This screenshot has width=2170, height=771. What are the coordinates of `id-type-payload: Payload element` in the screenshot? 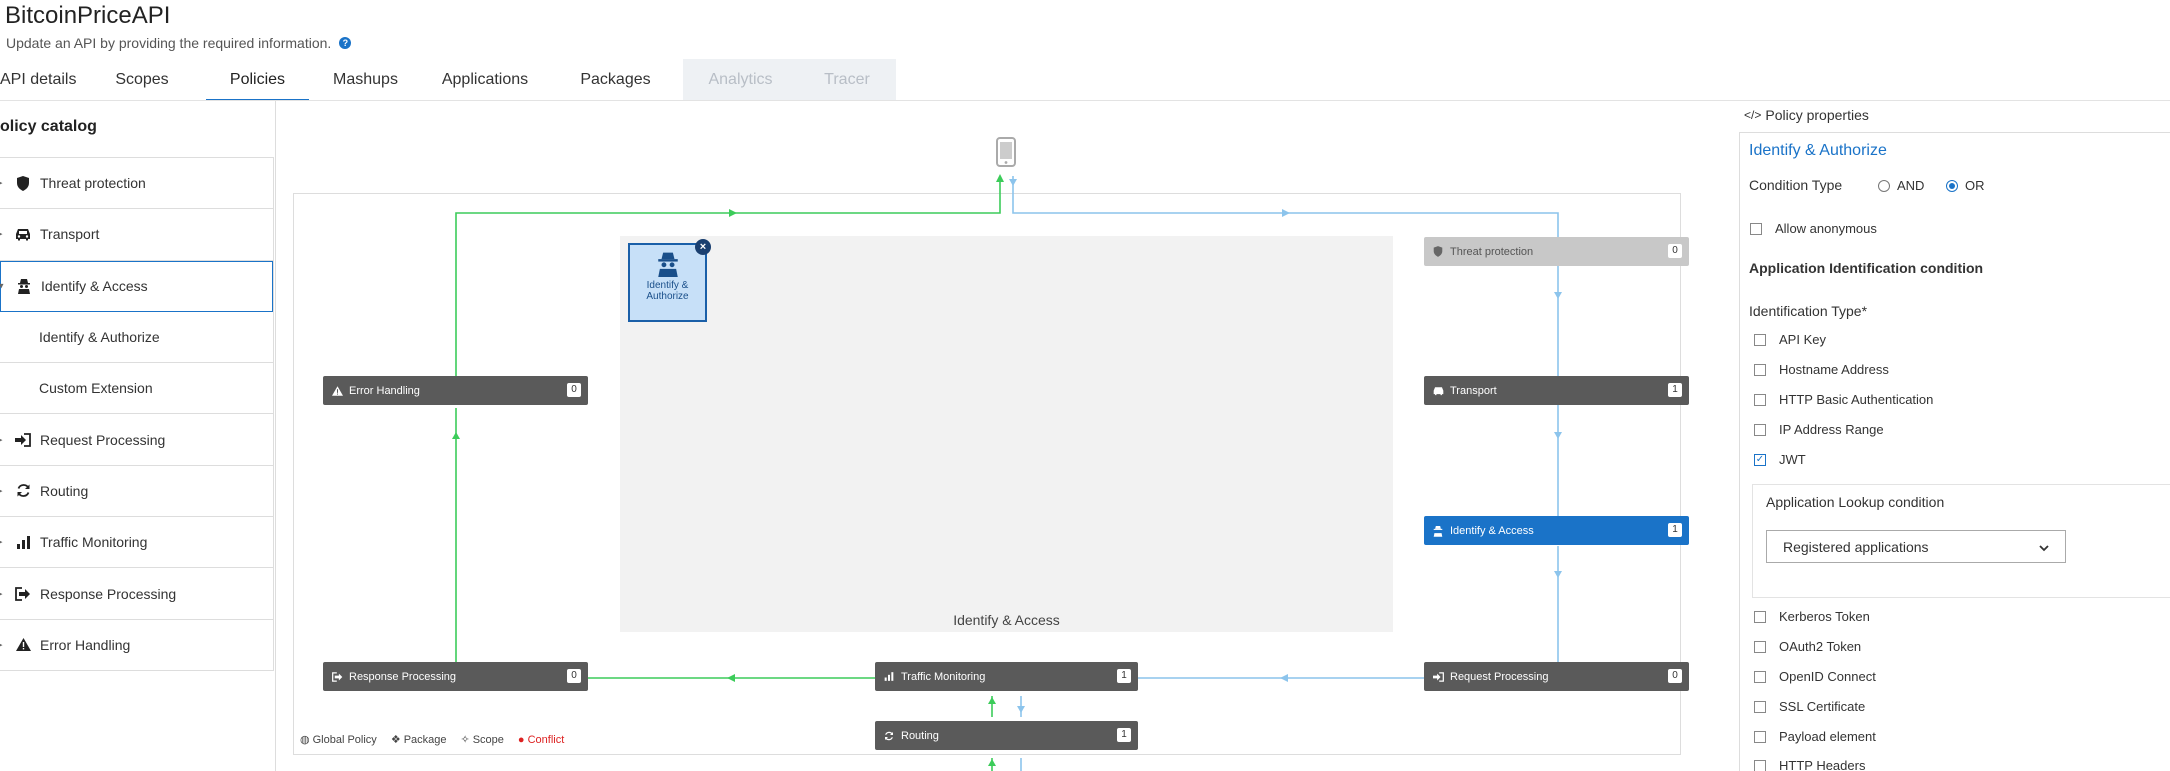 It's located at (1815, 736).